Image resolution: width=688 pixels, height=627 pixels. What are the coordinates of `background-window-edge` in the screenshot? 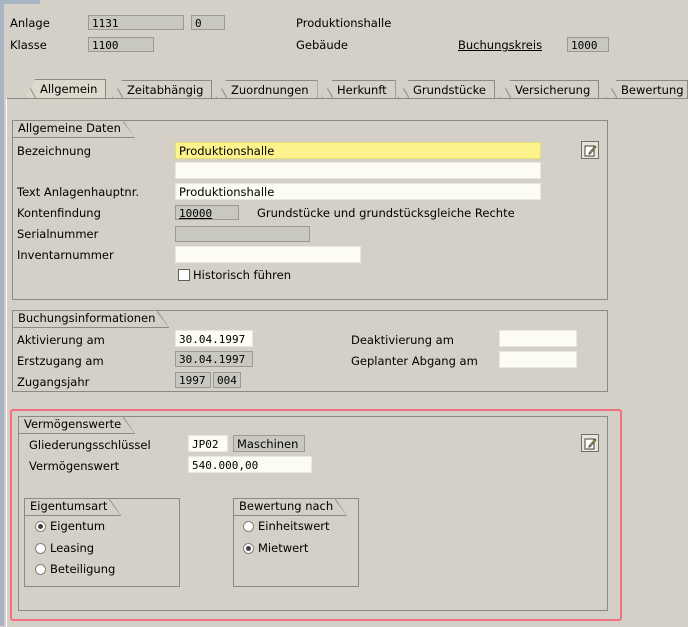 It's located at (2, 313).